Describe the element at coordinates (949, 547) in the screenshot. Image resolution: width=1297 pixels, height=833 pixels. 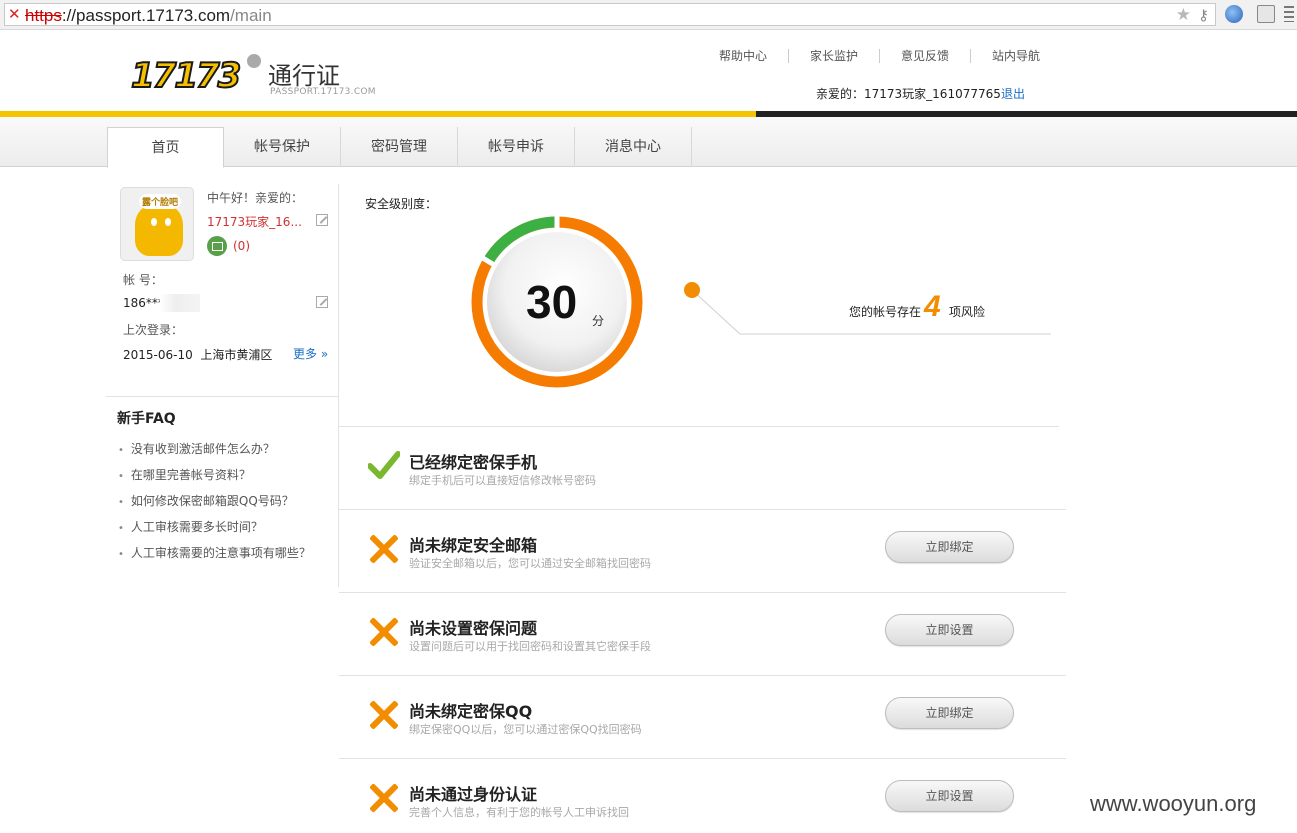
I see `bind-email-button: 立即绑定` at that location.